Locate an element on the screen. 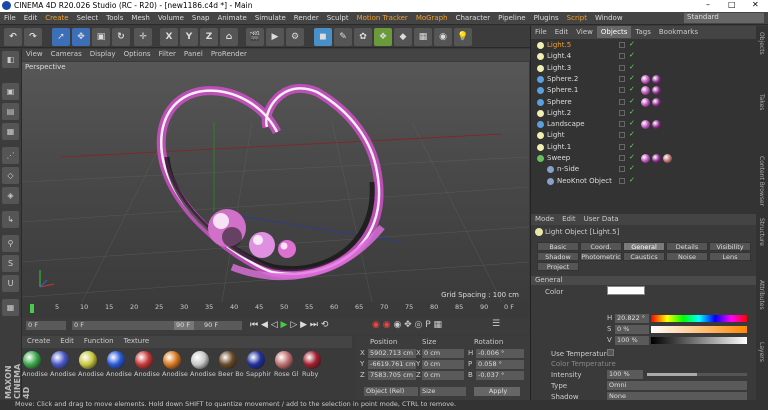 This screenshot has height=410, width=768. light-icon: 💡 is located at coordinates (463, 37).